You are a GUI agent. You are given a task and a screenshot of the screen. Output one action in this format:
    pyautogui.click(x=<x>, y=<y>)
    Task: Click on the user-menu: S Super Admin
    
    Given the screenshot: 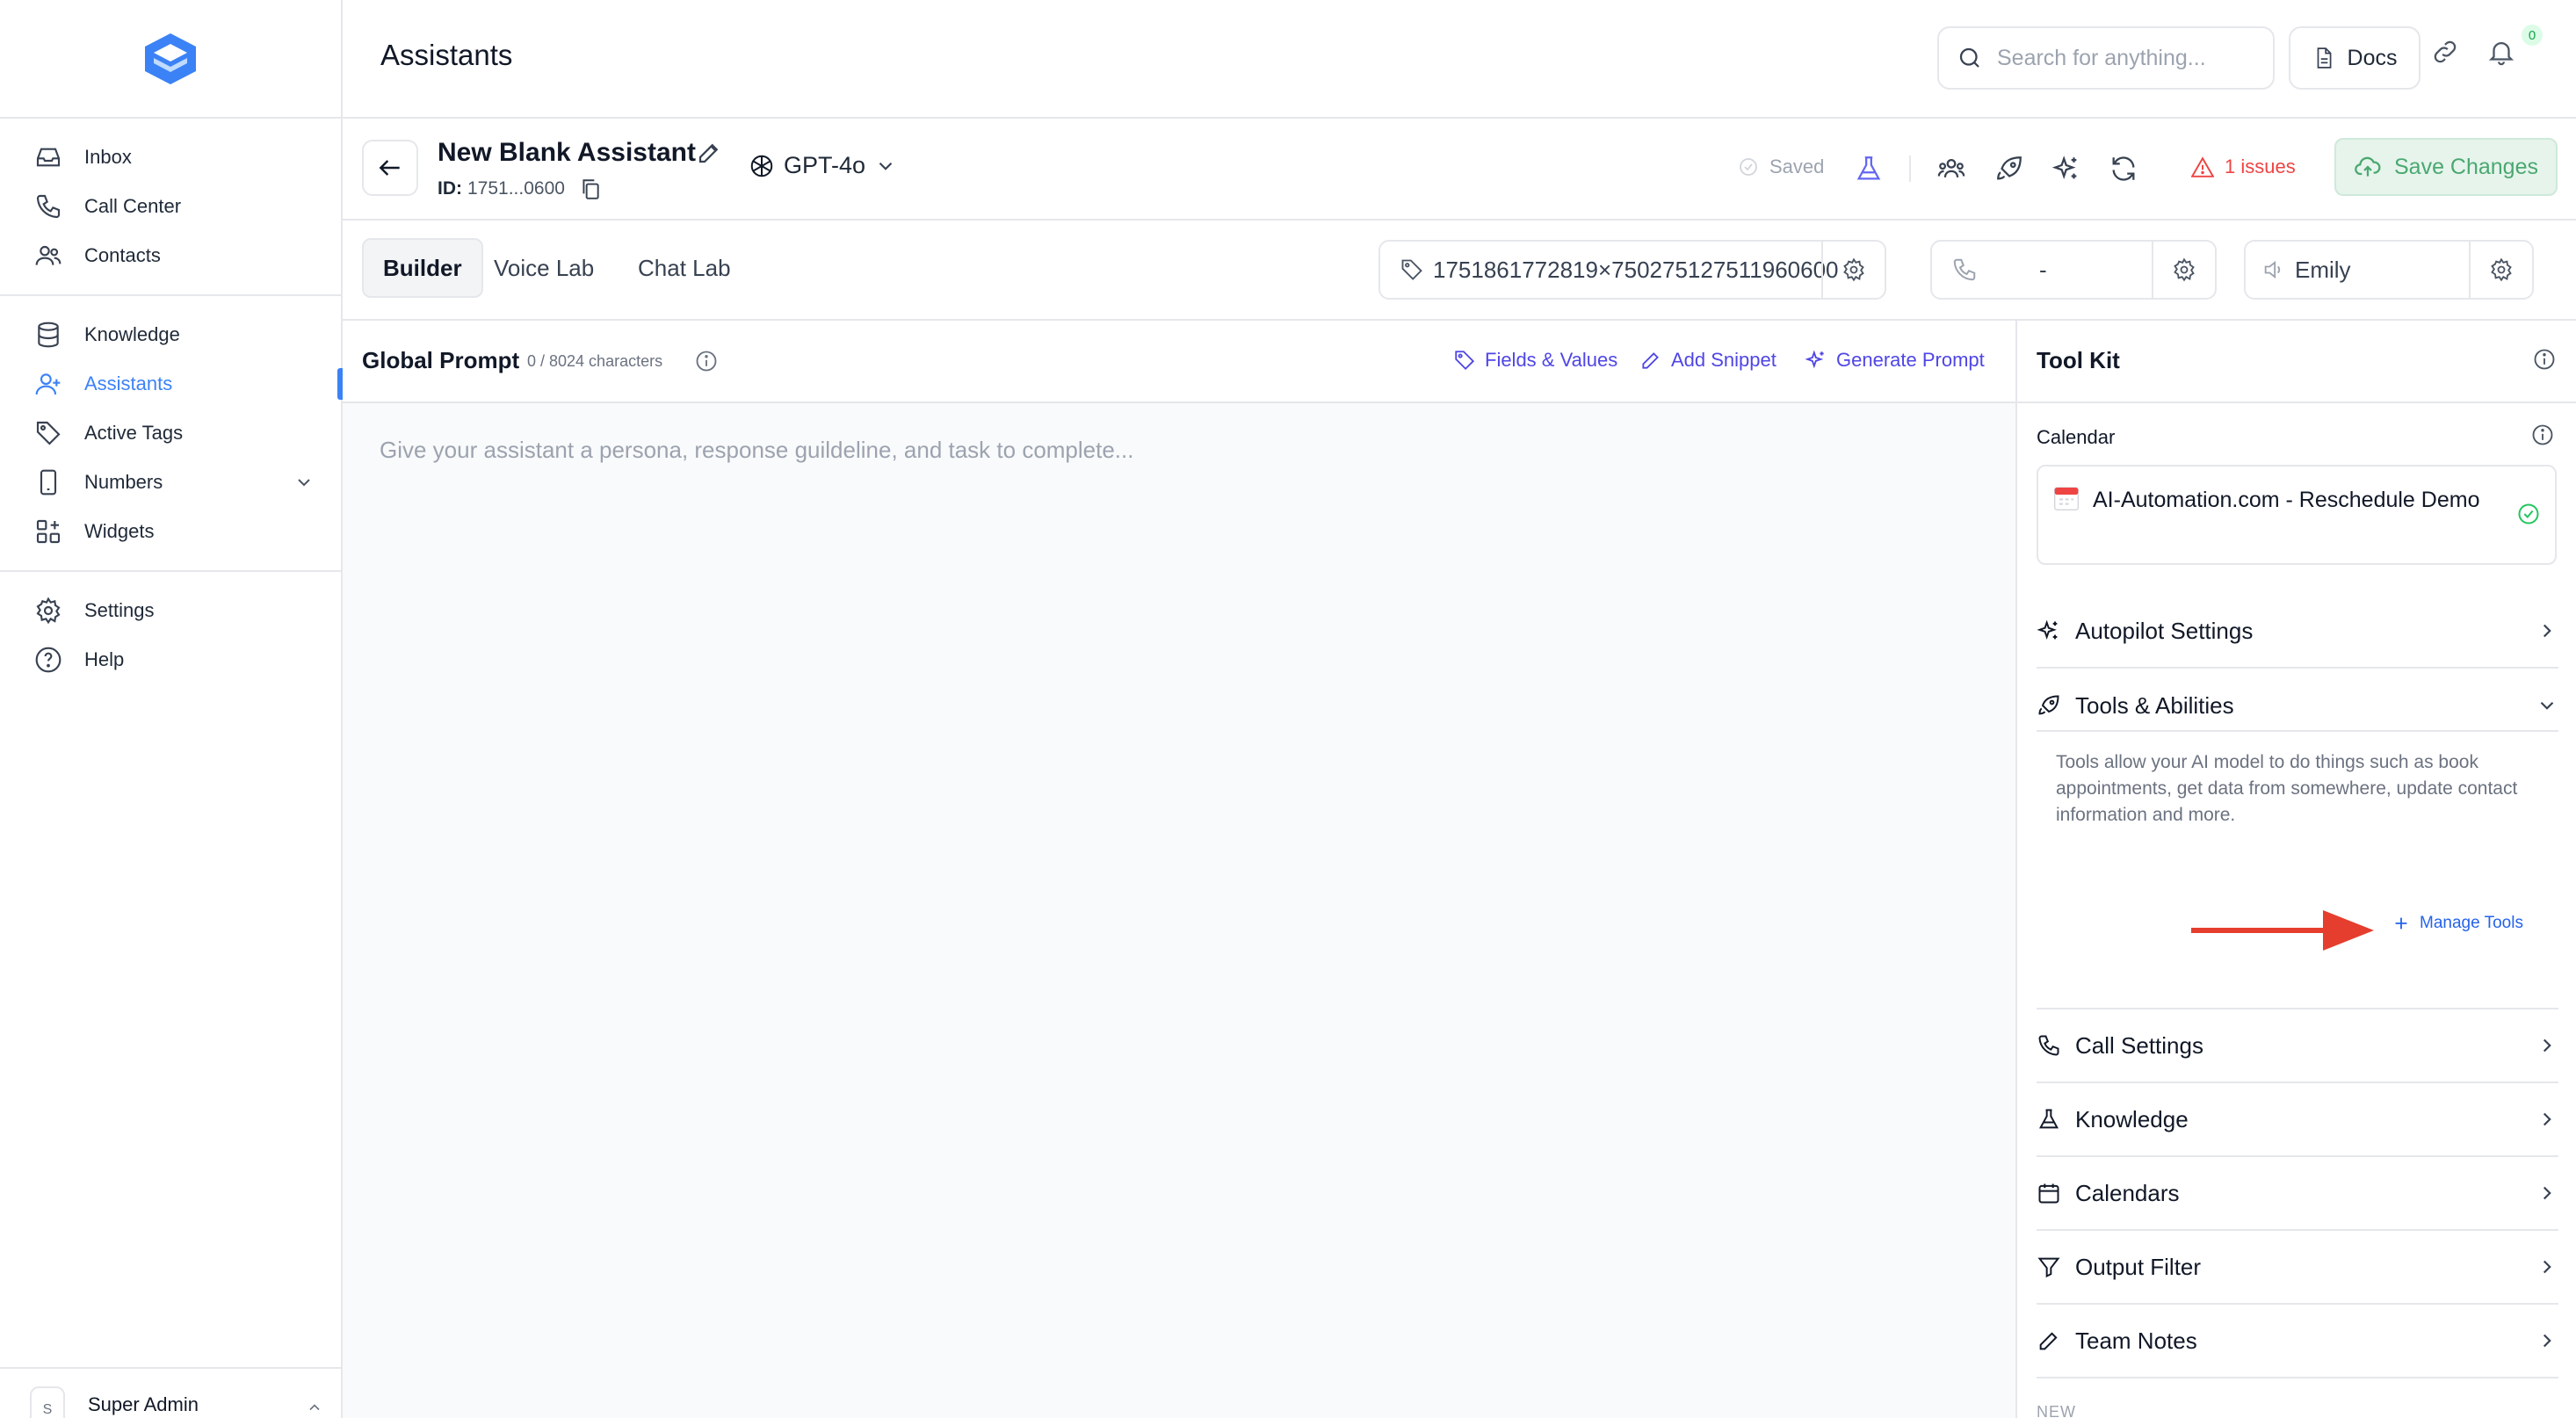 What is the action you would take?
    pyautogui.click(x=170, y=1392)
    